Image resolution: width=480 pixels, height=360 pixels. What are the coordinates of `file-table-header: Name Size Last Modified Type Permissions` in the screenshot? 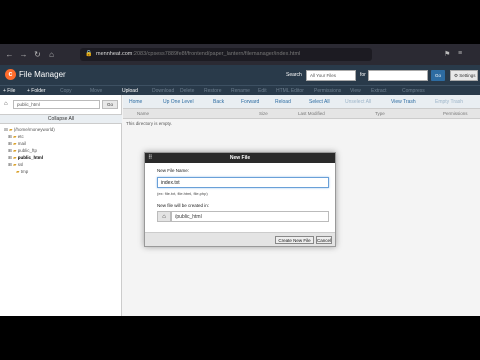 It's located at (301, 114).